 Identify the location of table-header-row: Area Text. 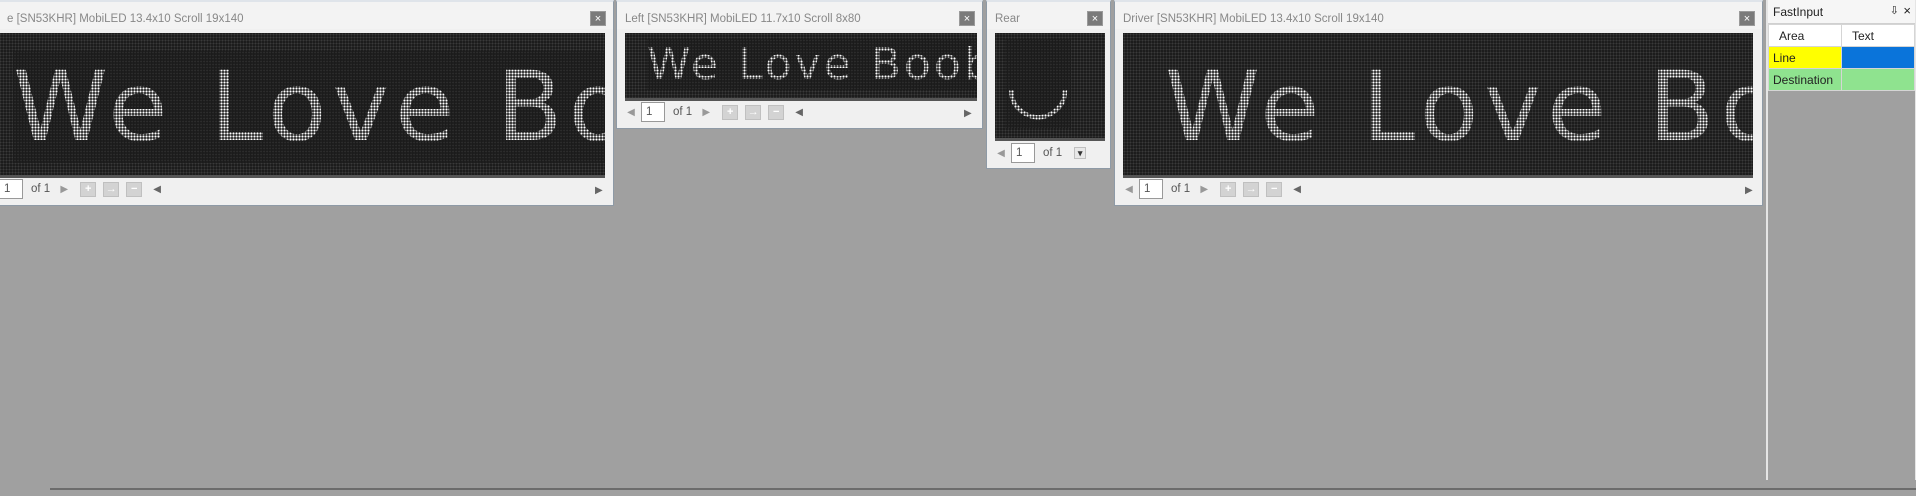
(1841, 35).